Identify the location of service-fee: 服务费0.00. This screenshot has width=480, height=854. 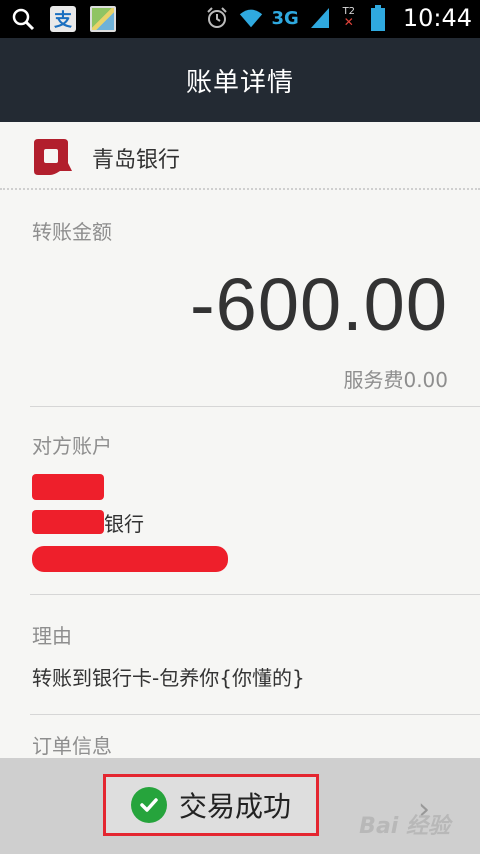
(395, 380).